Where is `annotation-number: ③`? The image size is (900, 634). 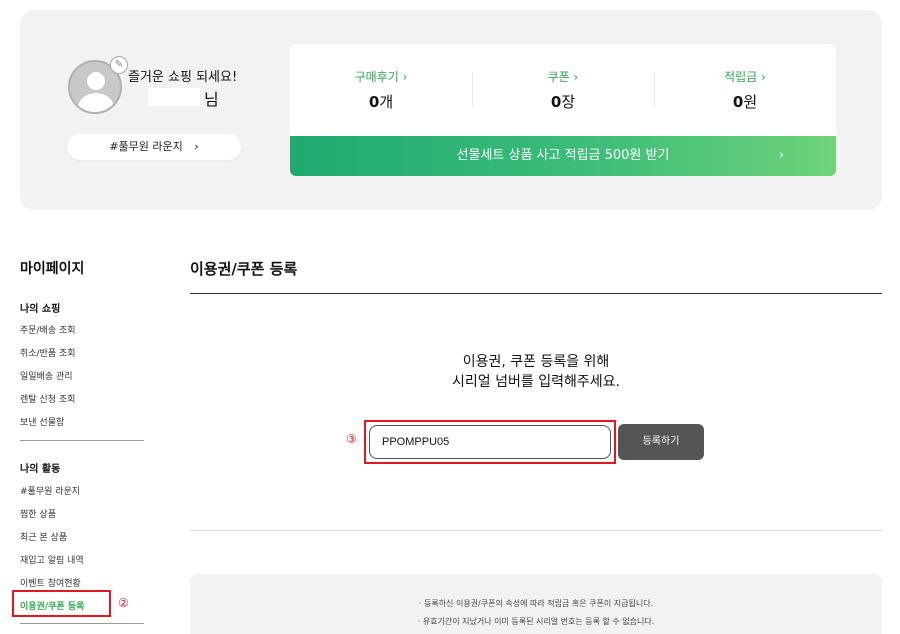
annotation-number: ③ is located at coordinates (351, 439).